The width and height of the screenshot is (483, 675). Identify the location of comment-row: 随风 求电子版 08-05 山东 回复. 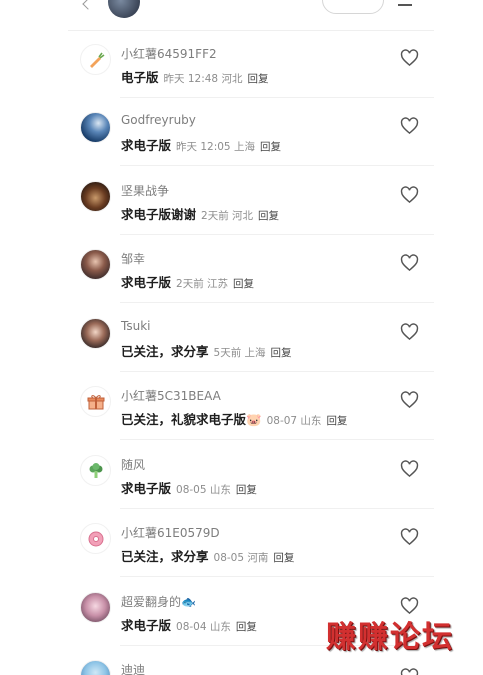
(241, 475).